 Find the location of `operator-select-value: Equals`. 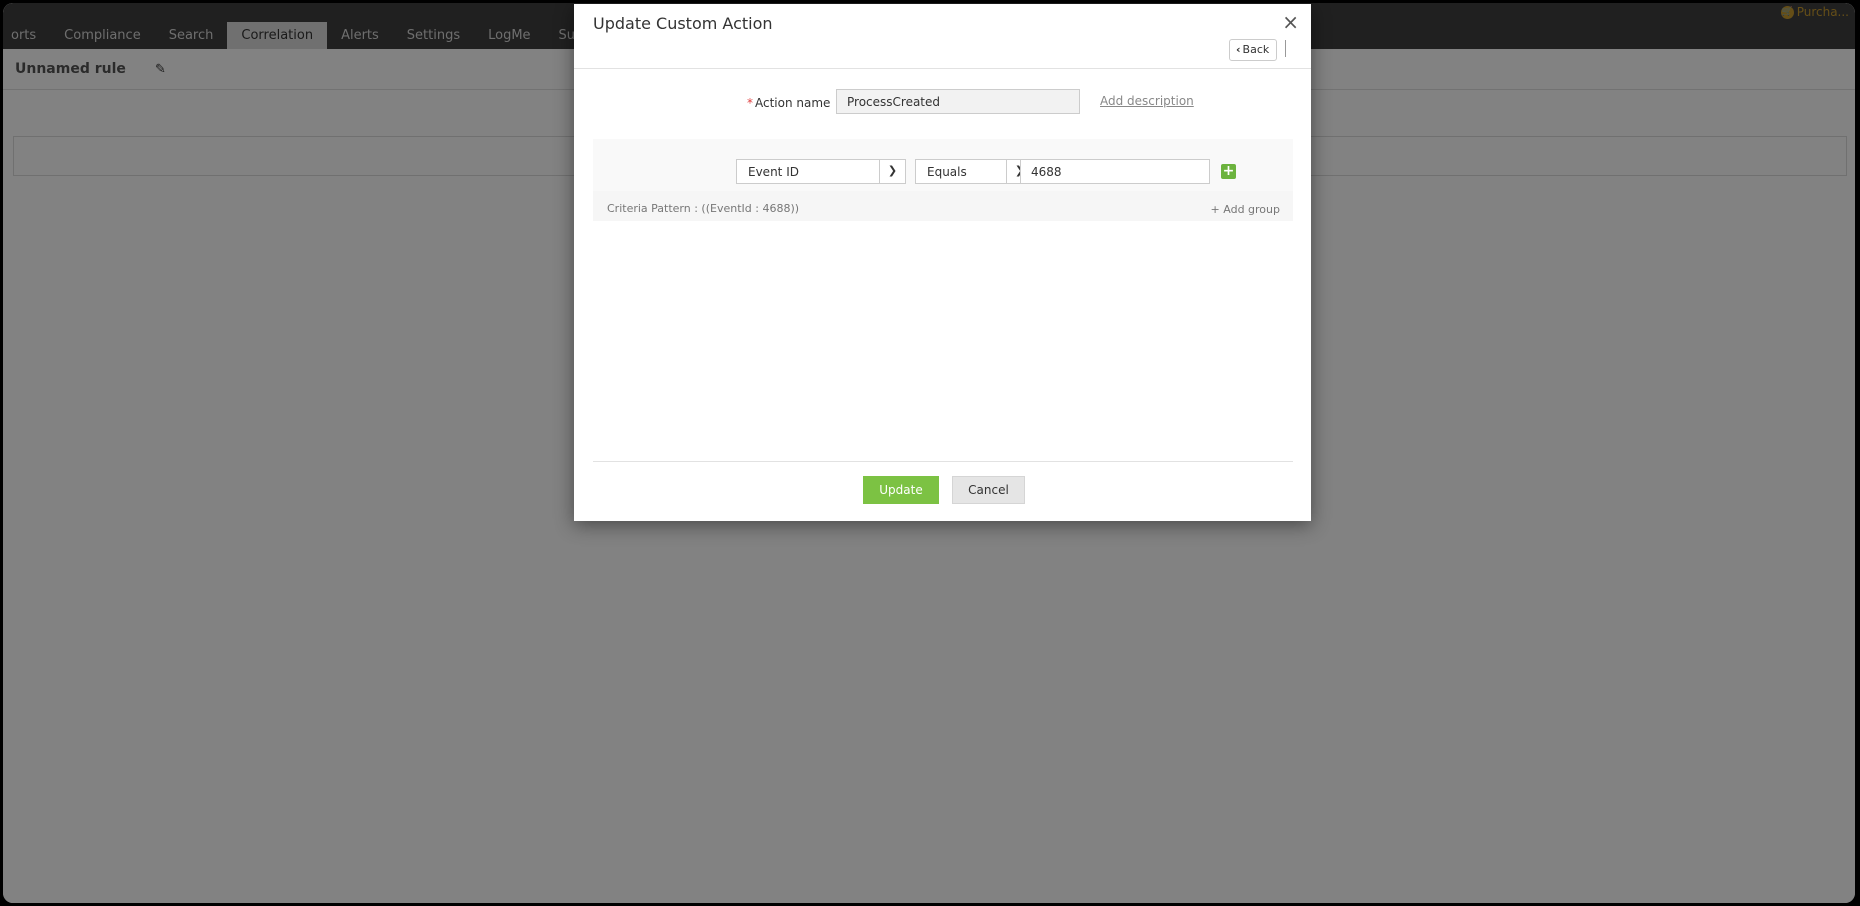

operator-select-value: Equals is located at coordinates (947, 172).